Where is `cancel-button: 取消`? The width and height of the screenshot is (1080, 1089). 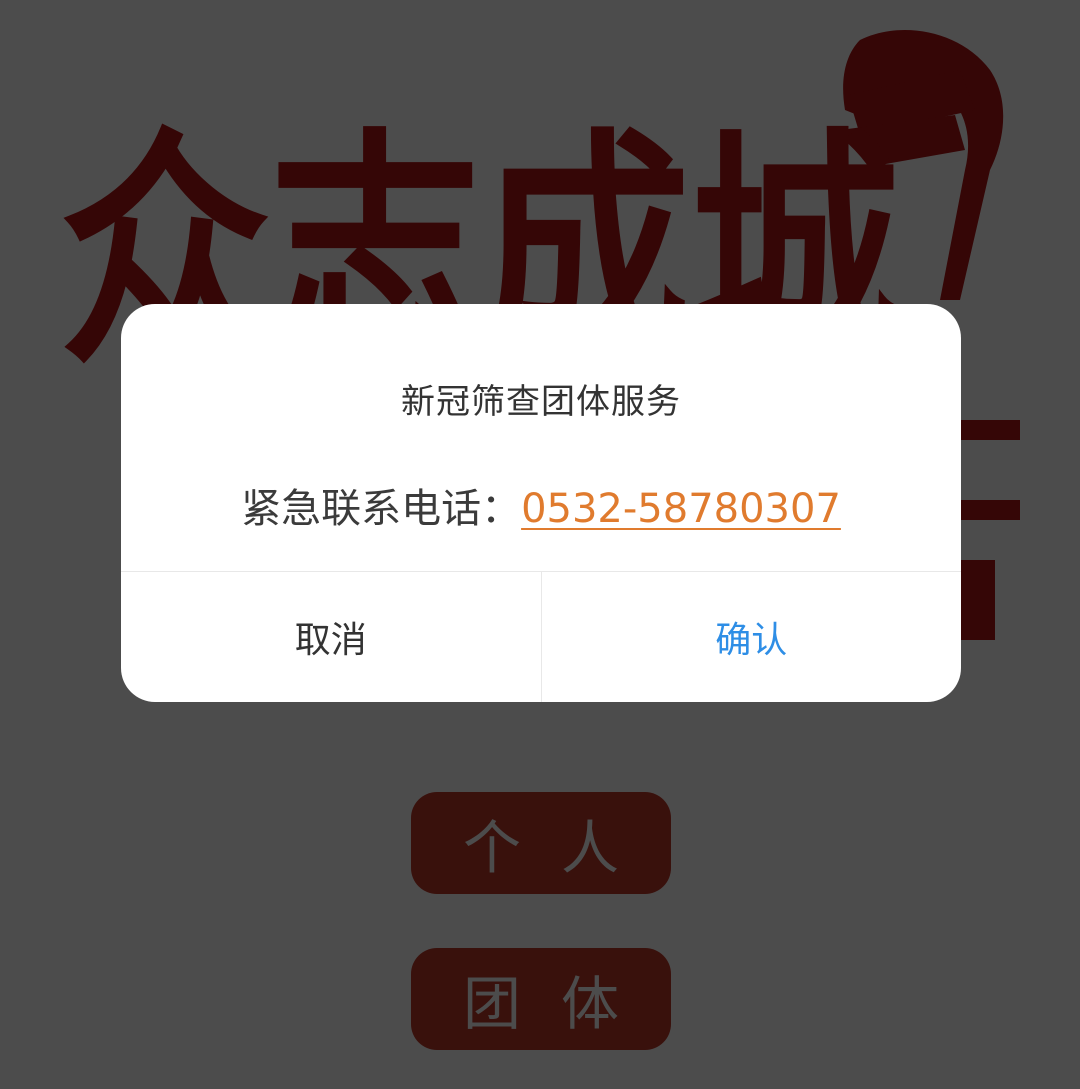 cancel-button: 取消 is located at coordinates (331, 637).